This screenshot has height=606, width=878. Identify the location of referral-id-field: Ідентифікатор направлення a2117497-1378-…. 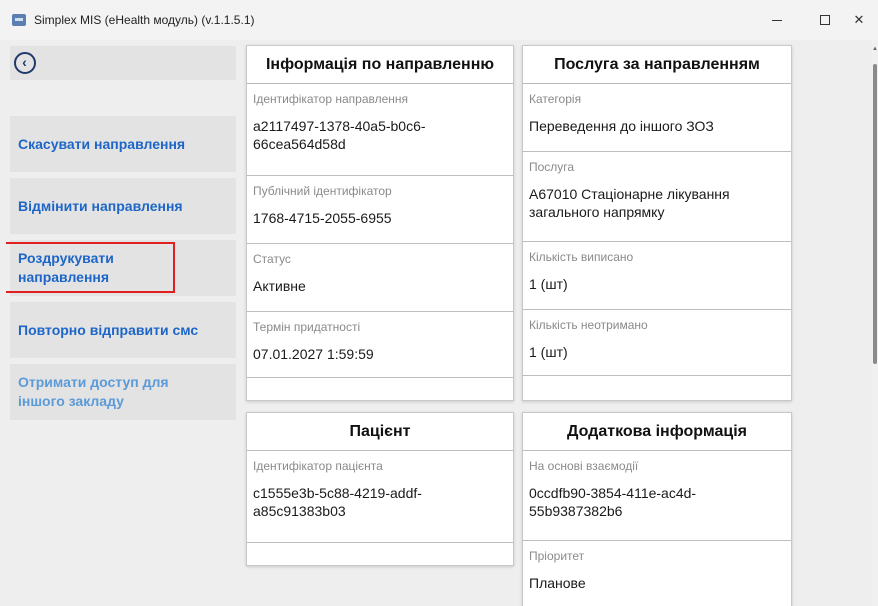
(380, 130).